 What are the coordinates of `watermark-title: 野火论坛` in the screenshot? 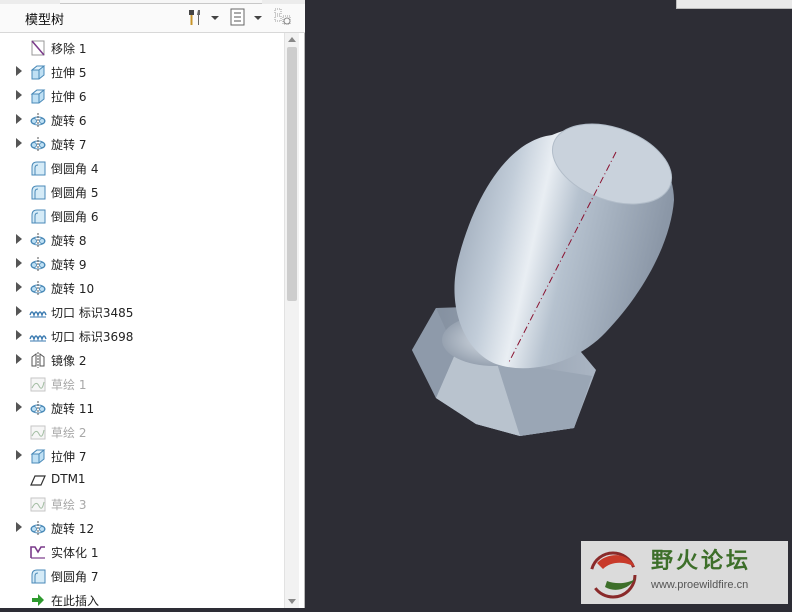 It's located at (701, 561).